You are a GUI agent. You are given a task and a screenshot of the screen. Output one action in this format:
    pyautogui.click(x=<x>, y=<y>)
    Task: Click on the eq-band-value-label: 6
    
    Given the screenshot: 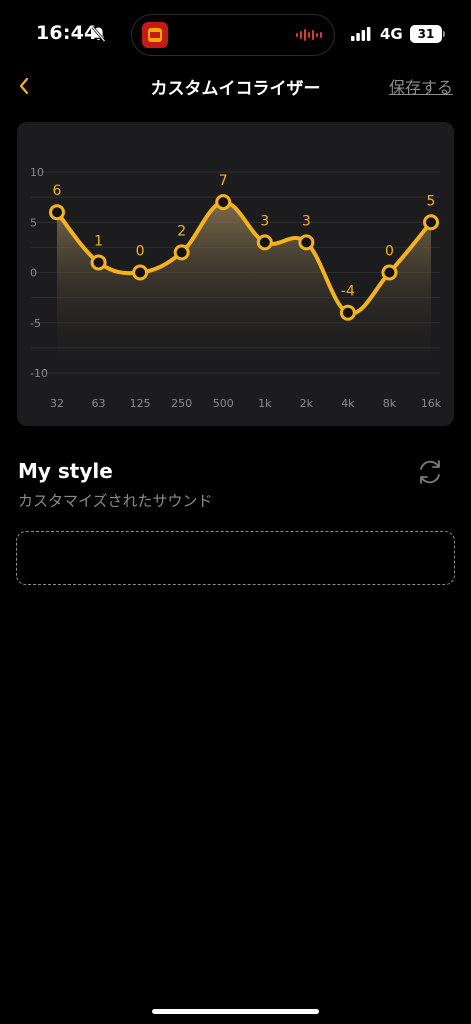 What is the action you would take?
    pyautogui.click(x=57, y=191)
    